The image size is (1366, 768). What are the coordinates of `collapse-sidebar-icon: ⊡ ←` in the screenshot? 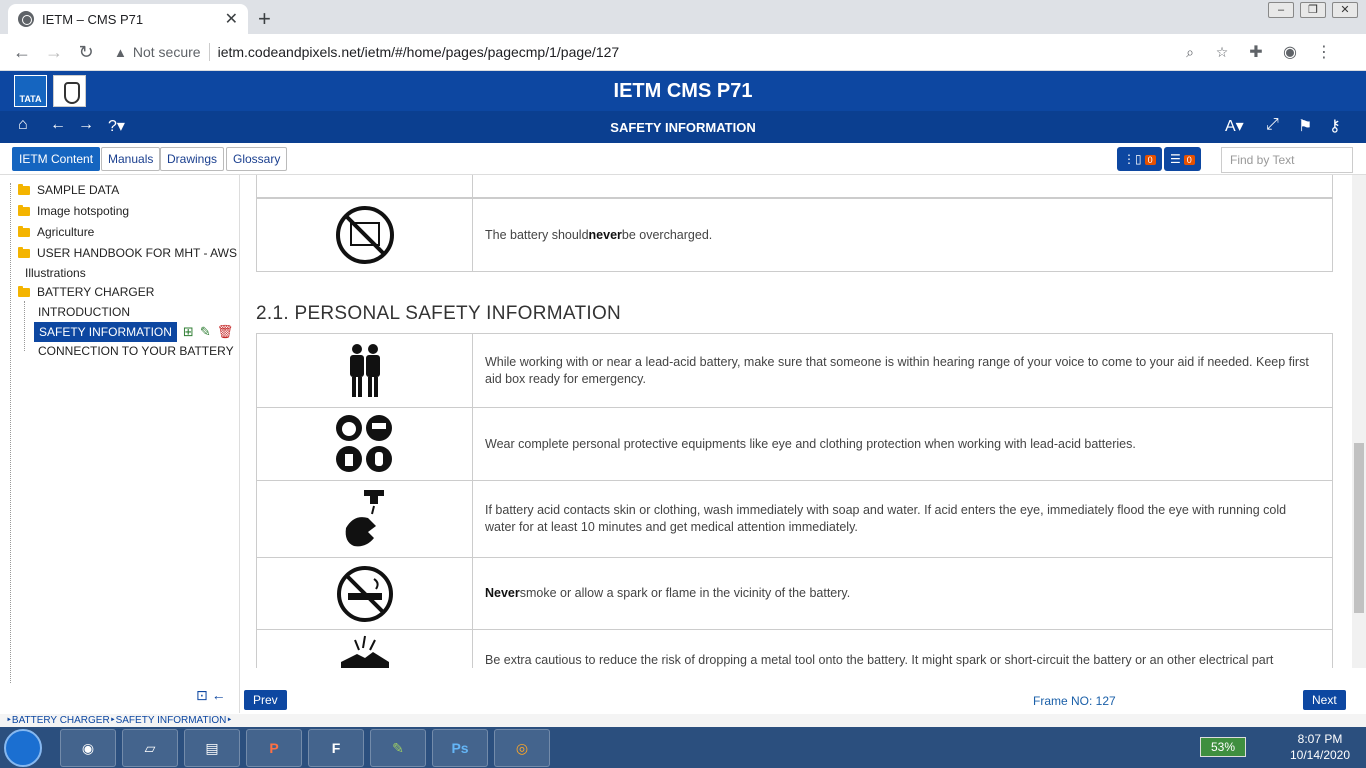 It's located at (211, 695).